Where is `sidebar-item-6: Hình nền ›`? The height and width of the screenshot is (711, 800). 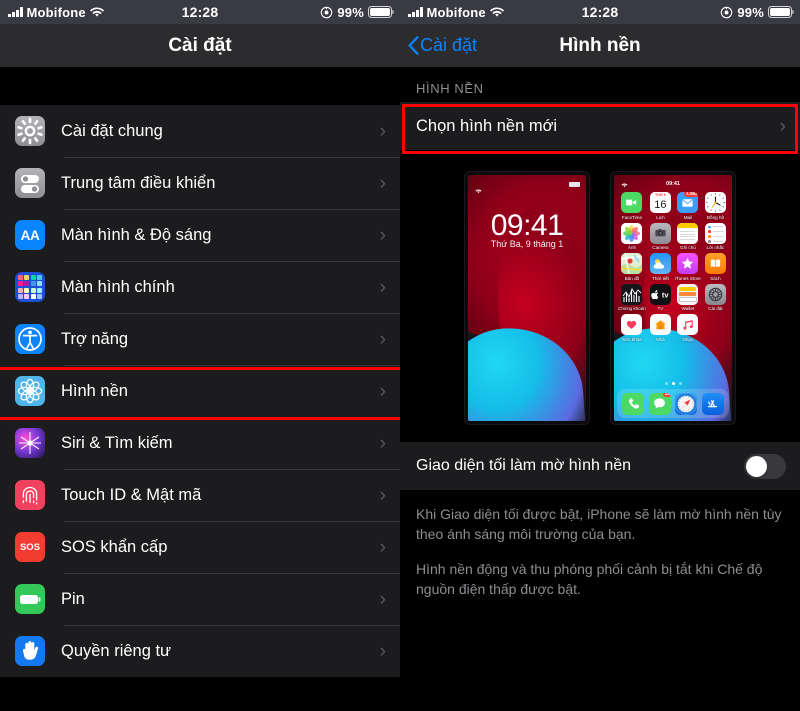 sidebar-item-6: Hình nền › is located at coordinates (200, 391).